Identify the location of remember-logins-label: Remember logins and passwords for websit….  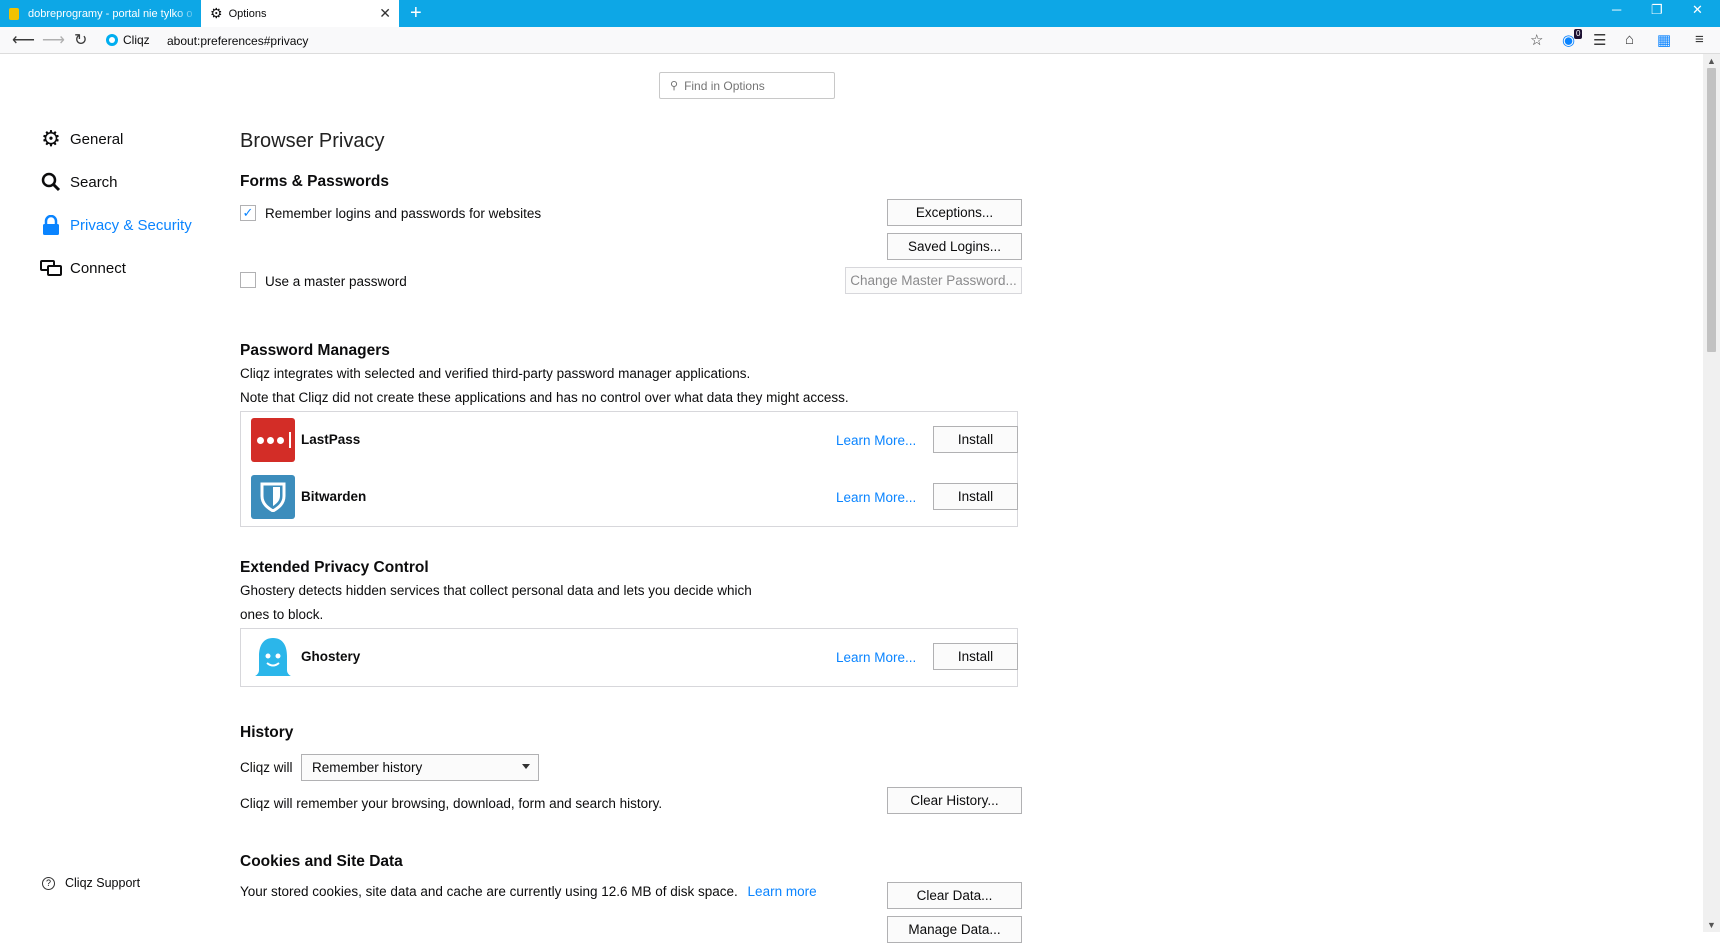
(403, 213).